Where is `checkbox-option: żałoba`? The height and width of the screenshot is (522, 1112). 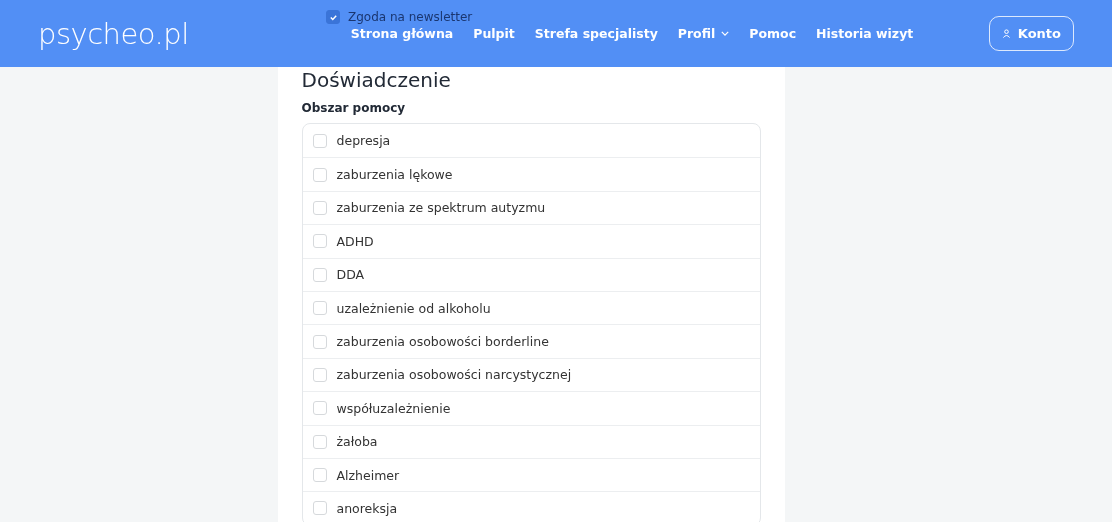
checkbox-option: żałoba is located at coordinates (531, 441).